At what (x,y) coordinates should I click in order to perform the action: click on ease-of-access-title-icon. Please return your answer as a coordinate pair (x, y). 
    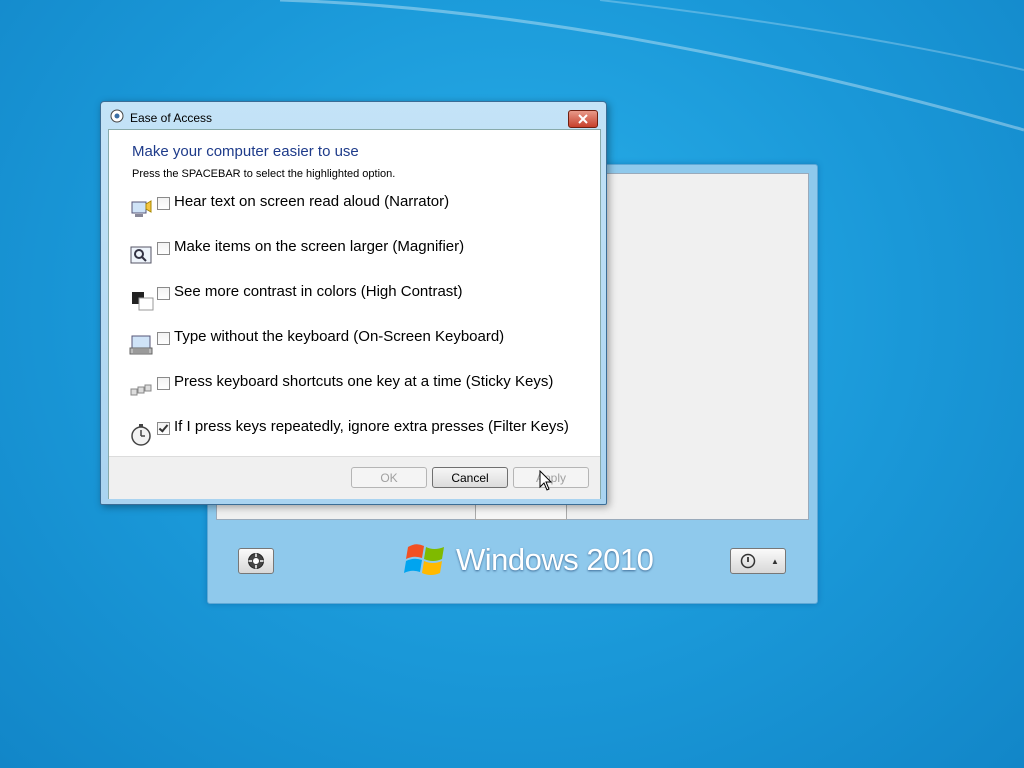
    Looking at the image, I should click on (117, 116).